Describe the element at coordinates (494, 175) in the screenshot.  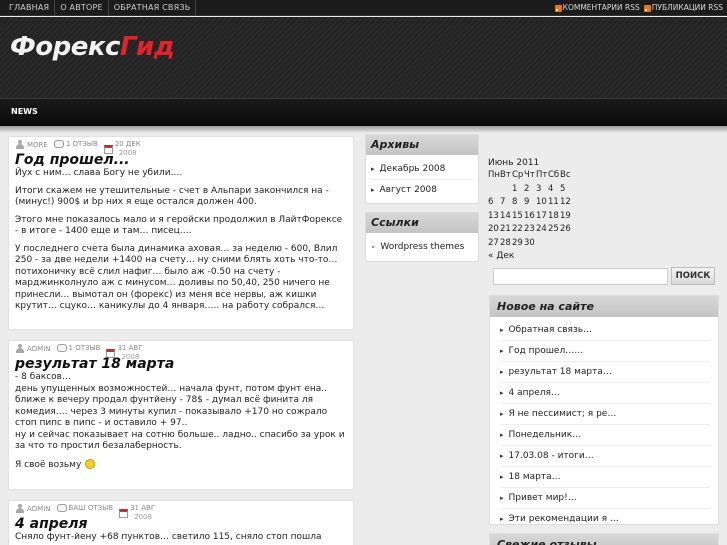
I see `calendar-weekday: Пн` at that location.